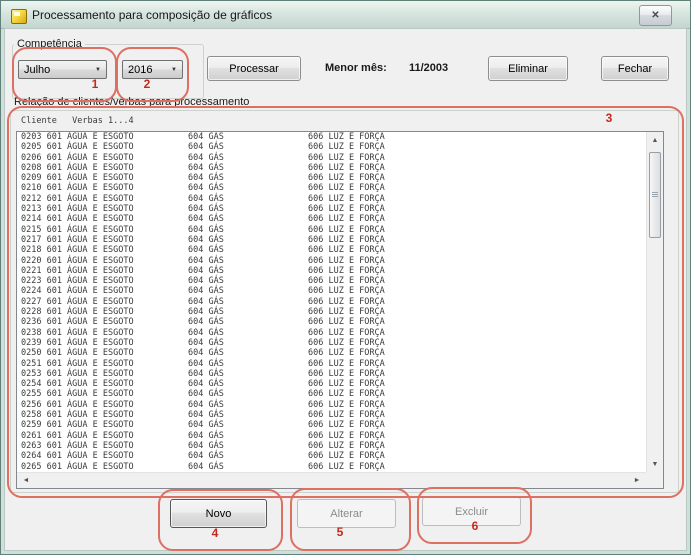 Image resolution: width=691 pixels, height=555 pixels. I want to click on scrollbar-corner, so click(654, 480).